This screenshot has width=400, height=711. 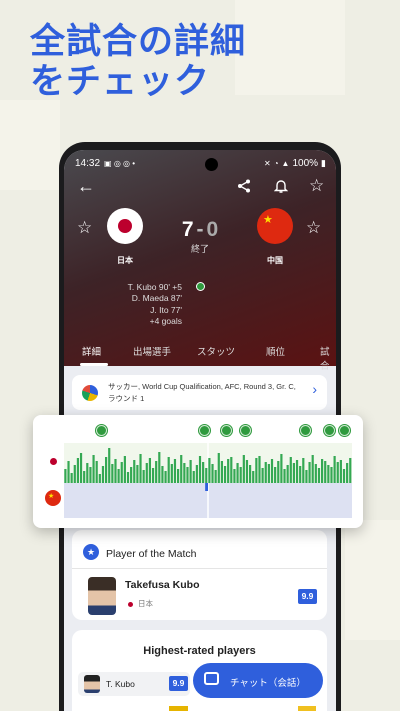 I want to click on headline-line-2: をチェック, so click(x=120, y=82).